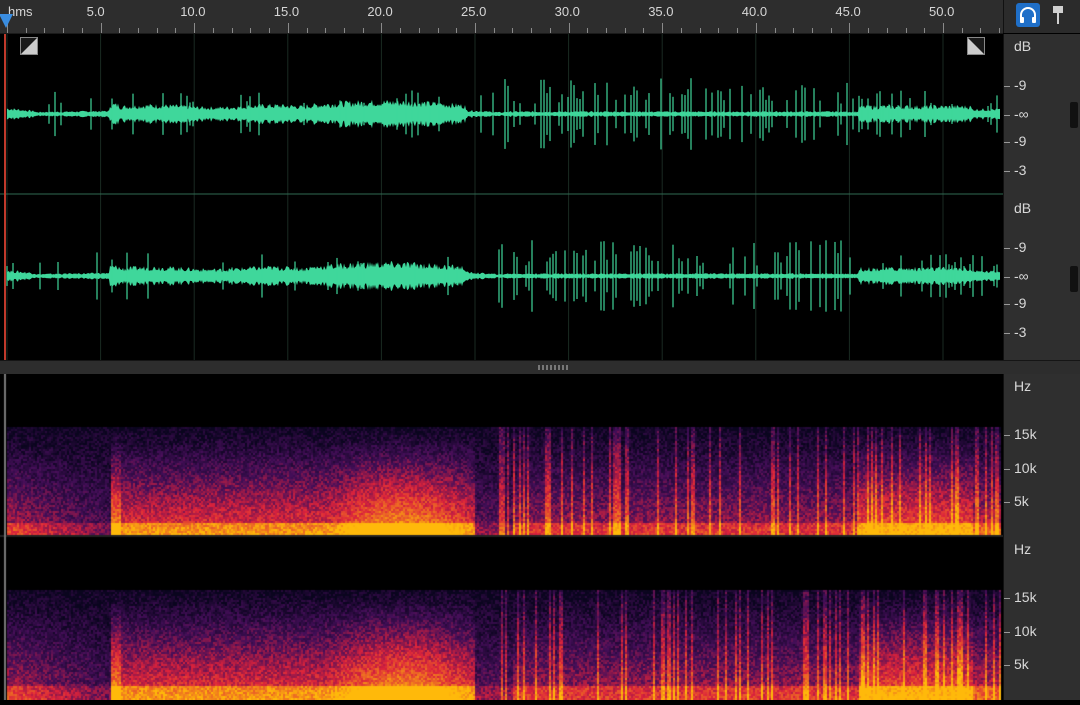 The width and height of the screenshot is (1080, 705). I want to click on fade-in-icon, so click(29, 46).